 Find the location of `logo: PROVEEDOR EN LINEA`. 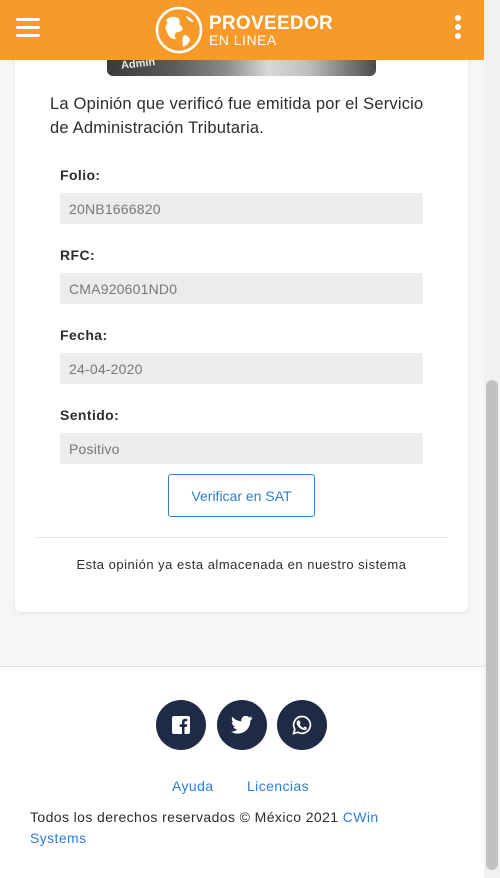

logo: PROVEEDOR EN LINEA is located at coordinates (242, 30).